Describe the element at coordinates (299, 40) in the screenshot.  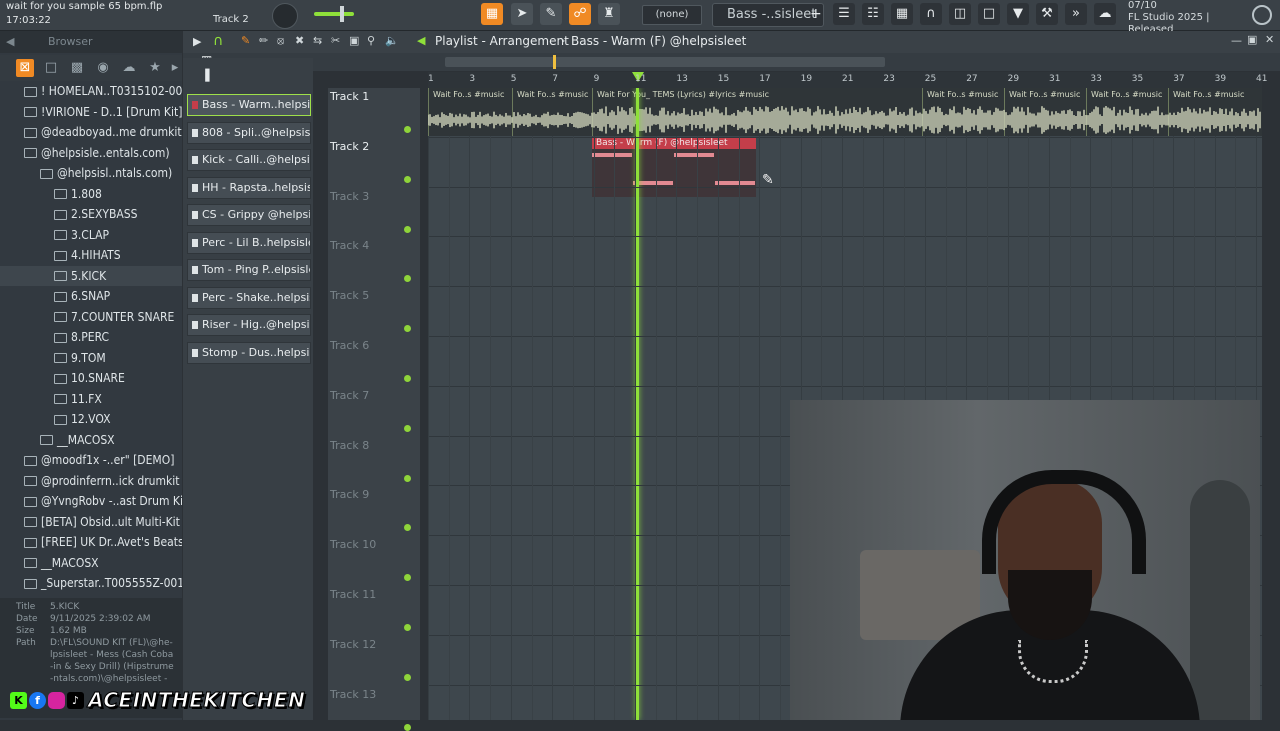
I see `mute-tool-icon: ✖` at that location.